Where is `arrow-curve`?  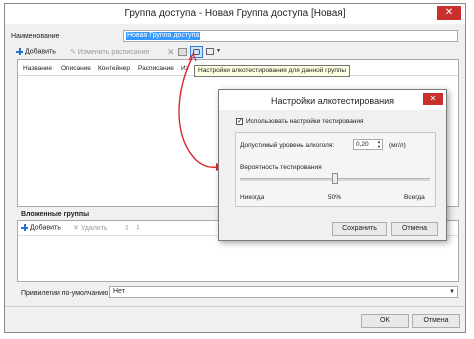
arrow-curve is located at coordinates (199, 113).